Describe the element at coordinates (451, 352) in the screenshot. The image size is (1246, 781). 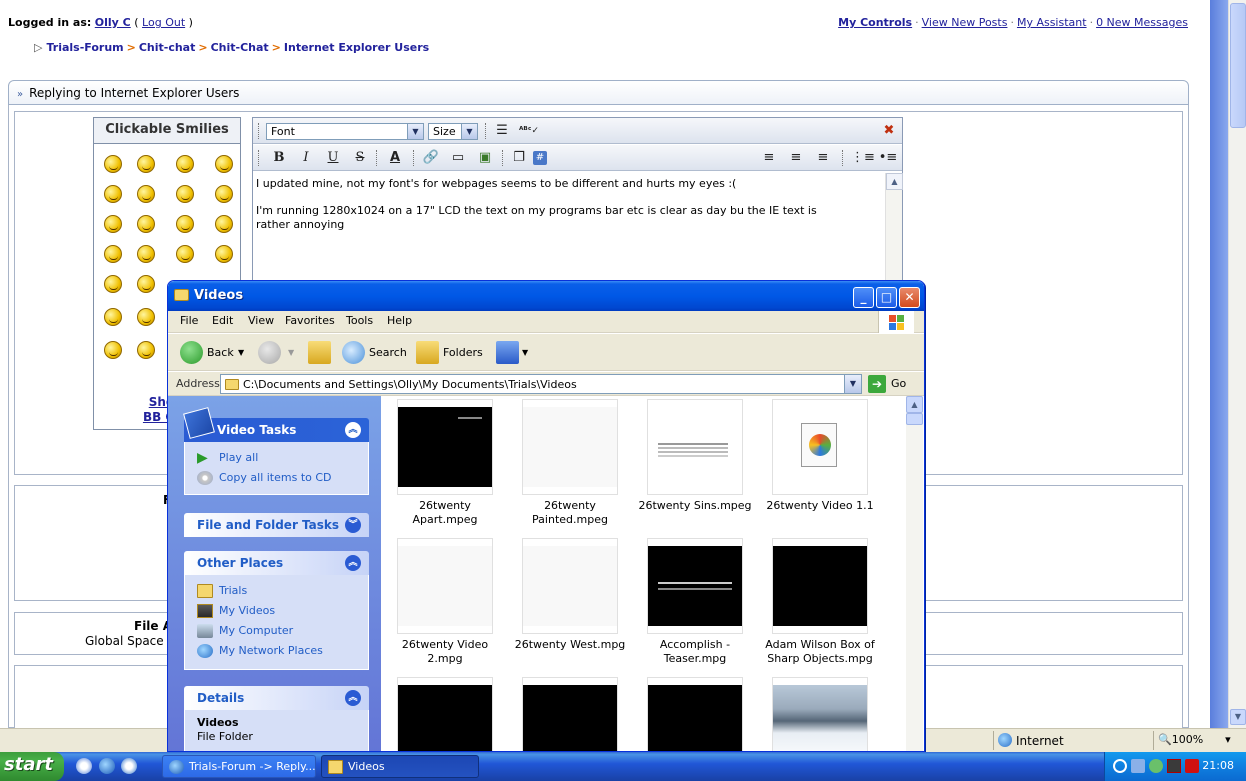
I see `folders-button: Folders` at that location.